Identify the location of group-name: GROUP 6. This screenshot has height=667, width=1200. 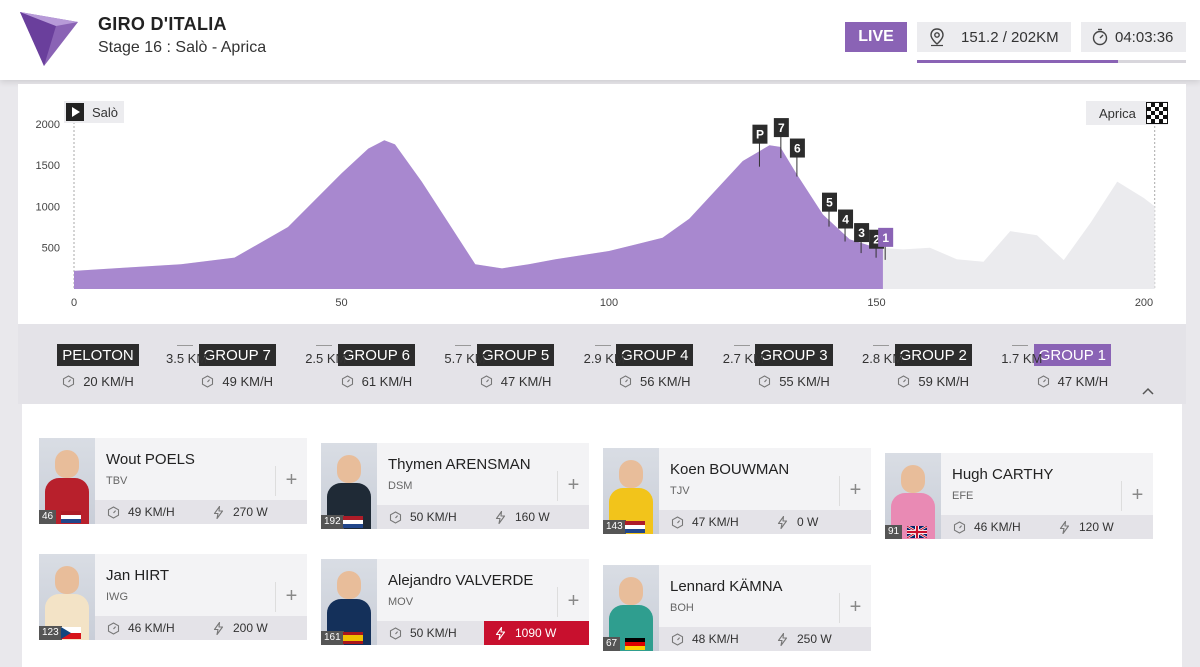
(376, 355).